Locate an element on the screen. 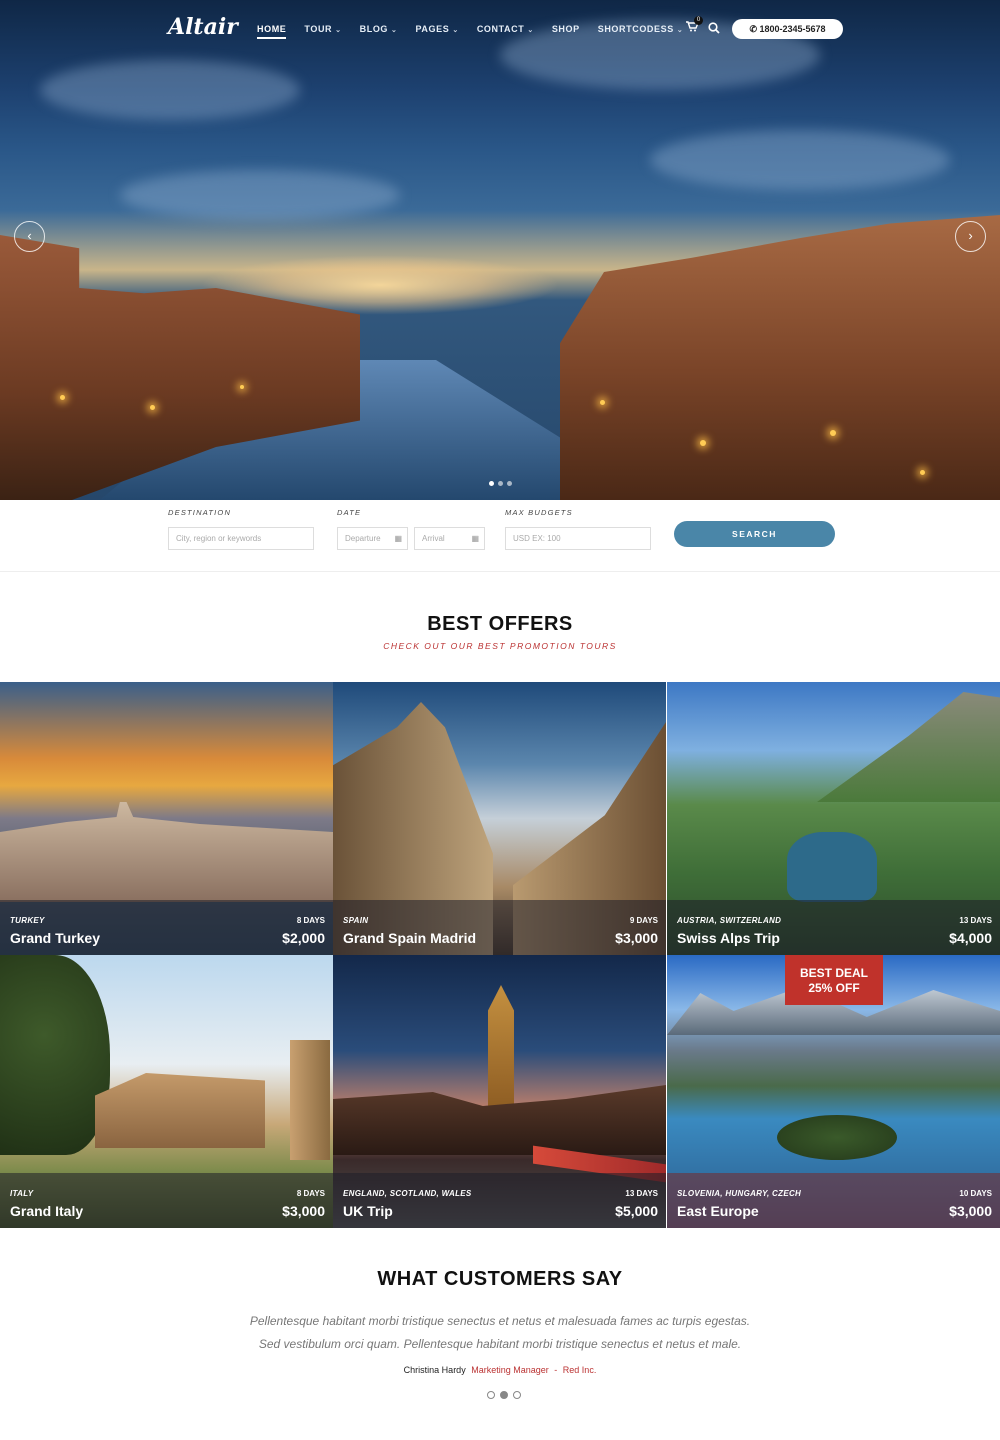  destination-input: City, region or keywords is located at coordinates (241, 538).